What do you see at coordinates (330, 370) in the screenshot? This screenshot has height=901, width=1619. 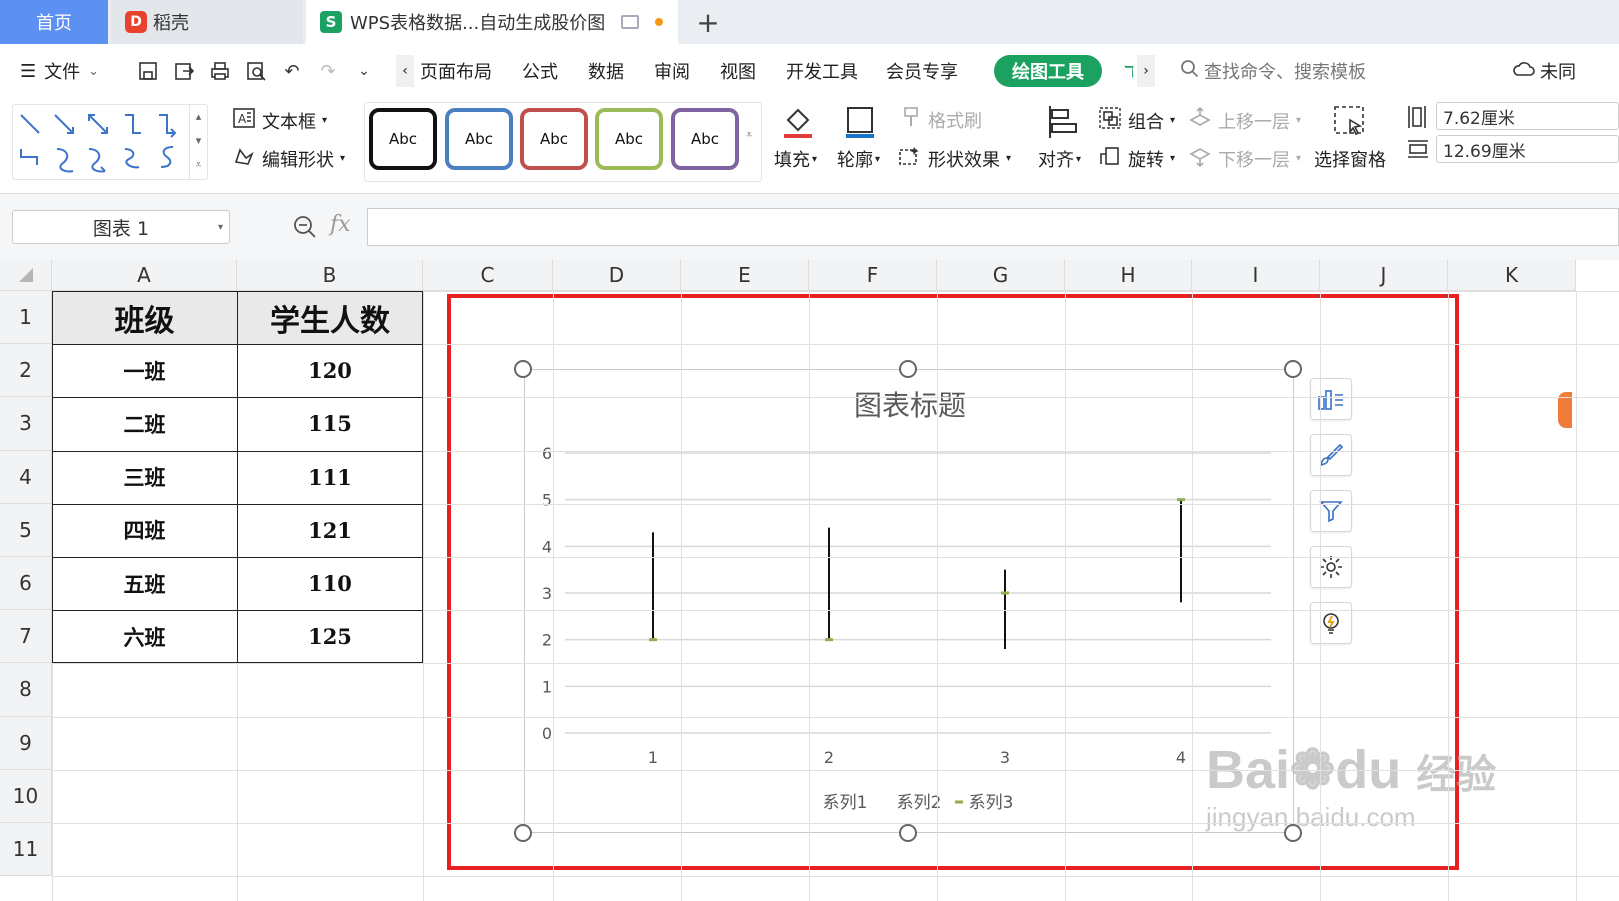 I see `cell-student-count: 120` at bounding box center [330, 370].